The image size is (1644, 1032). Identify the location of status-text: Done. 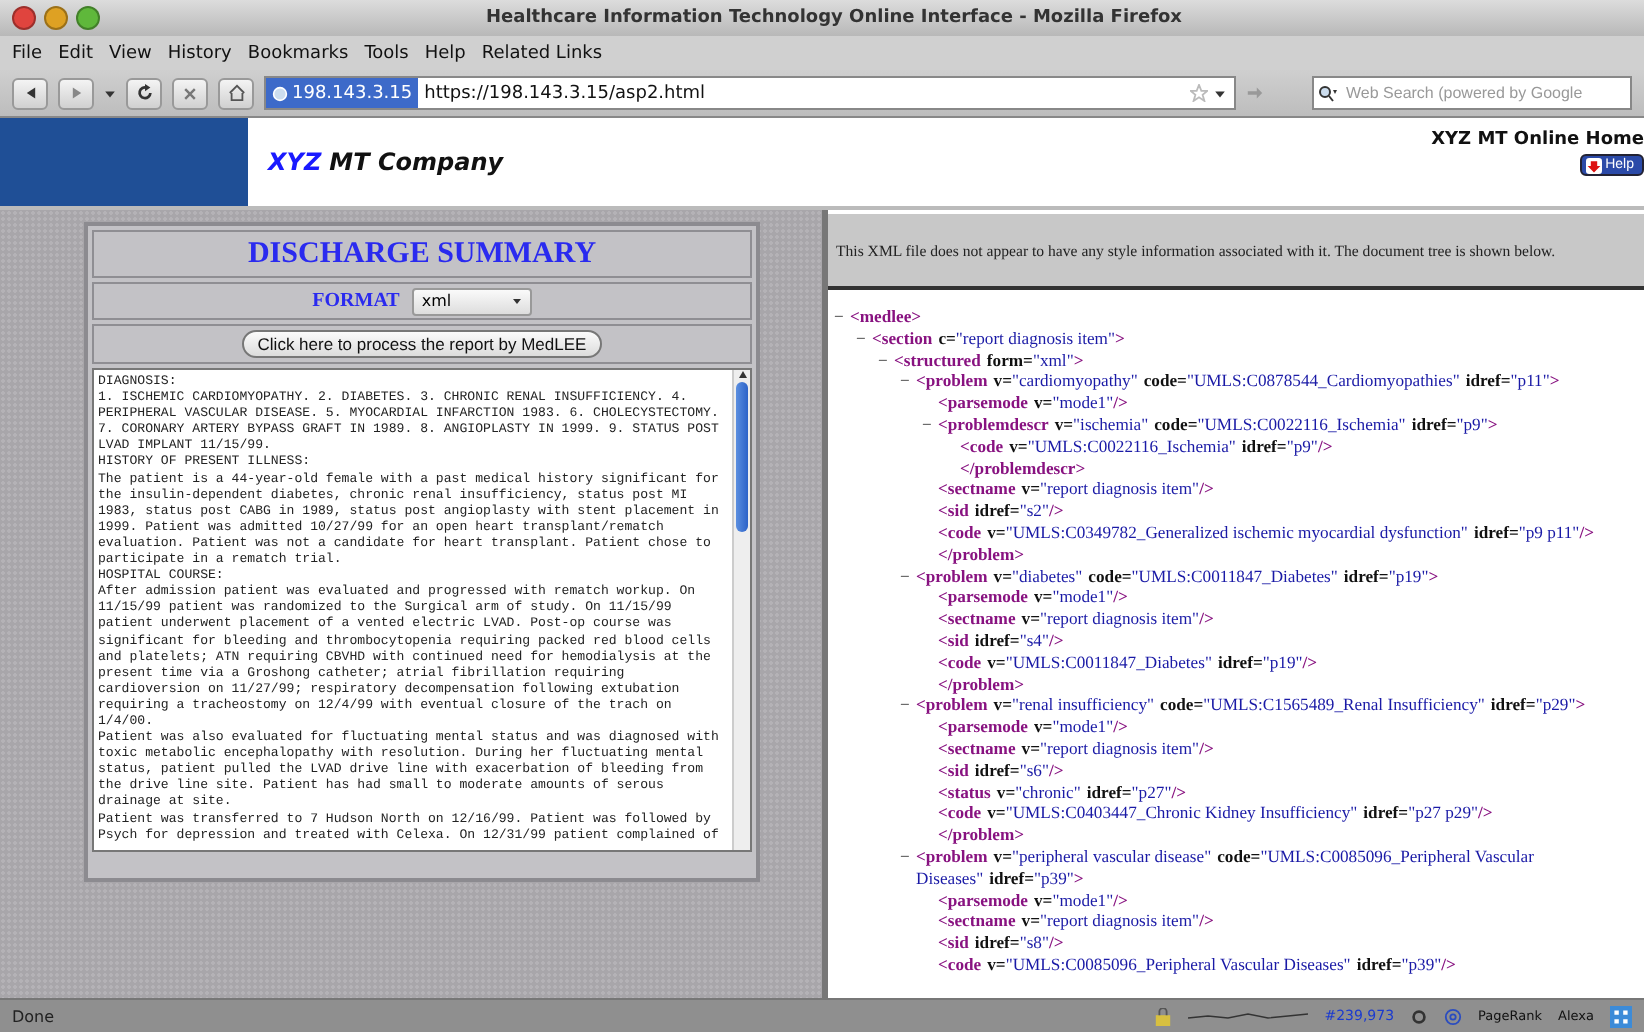
(34, 1016).